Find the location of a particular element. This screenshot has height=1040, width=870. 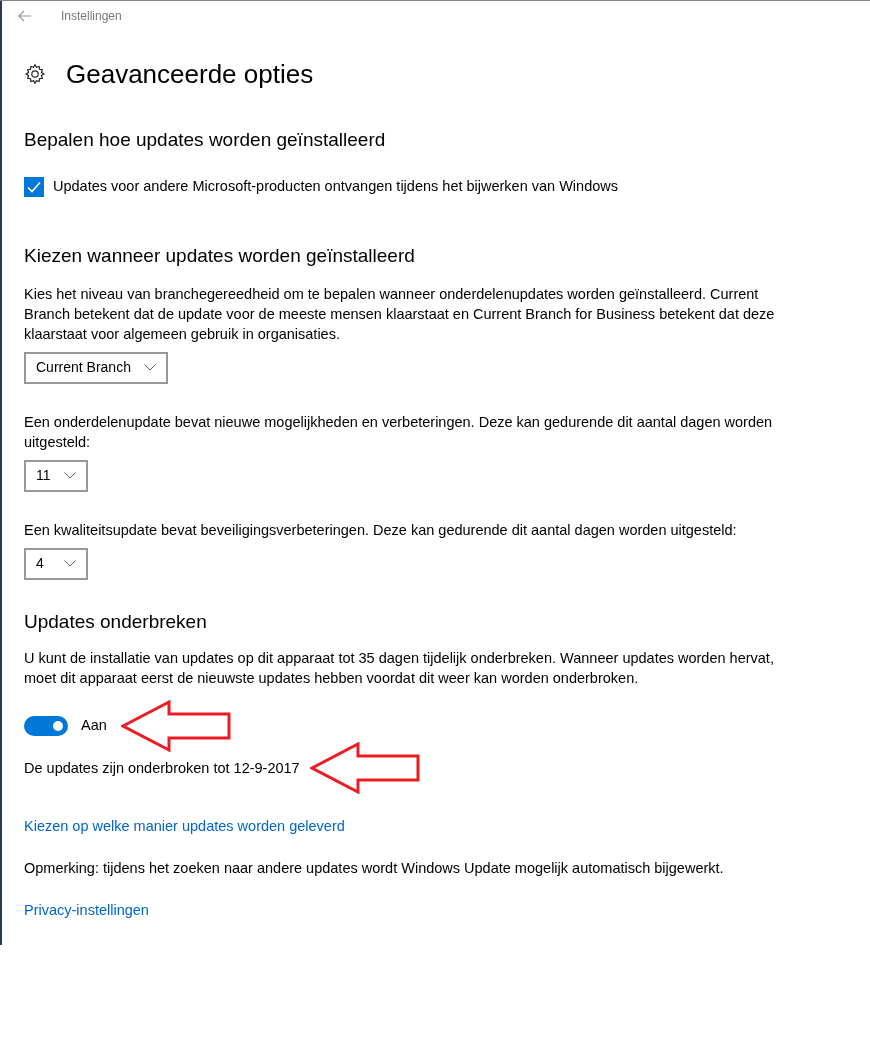

dropdown: 11 is located at coordinates (56, 475).